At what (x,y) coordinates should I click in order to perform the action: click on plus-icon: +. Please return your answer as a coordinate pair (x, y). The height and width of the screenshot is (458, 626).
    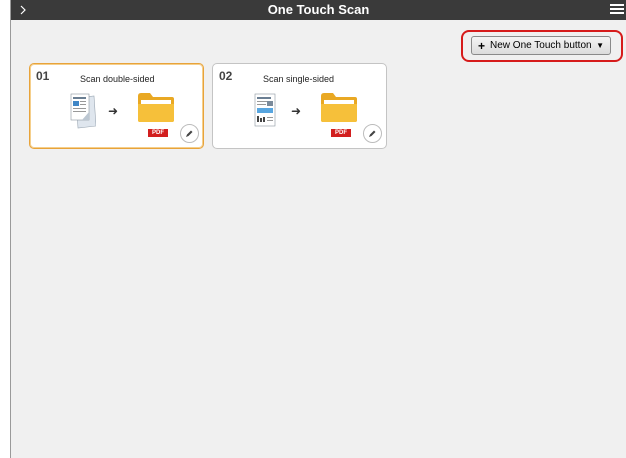
    Looking at the image, I should click on (482, 45).